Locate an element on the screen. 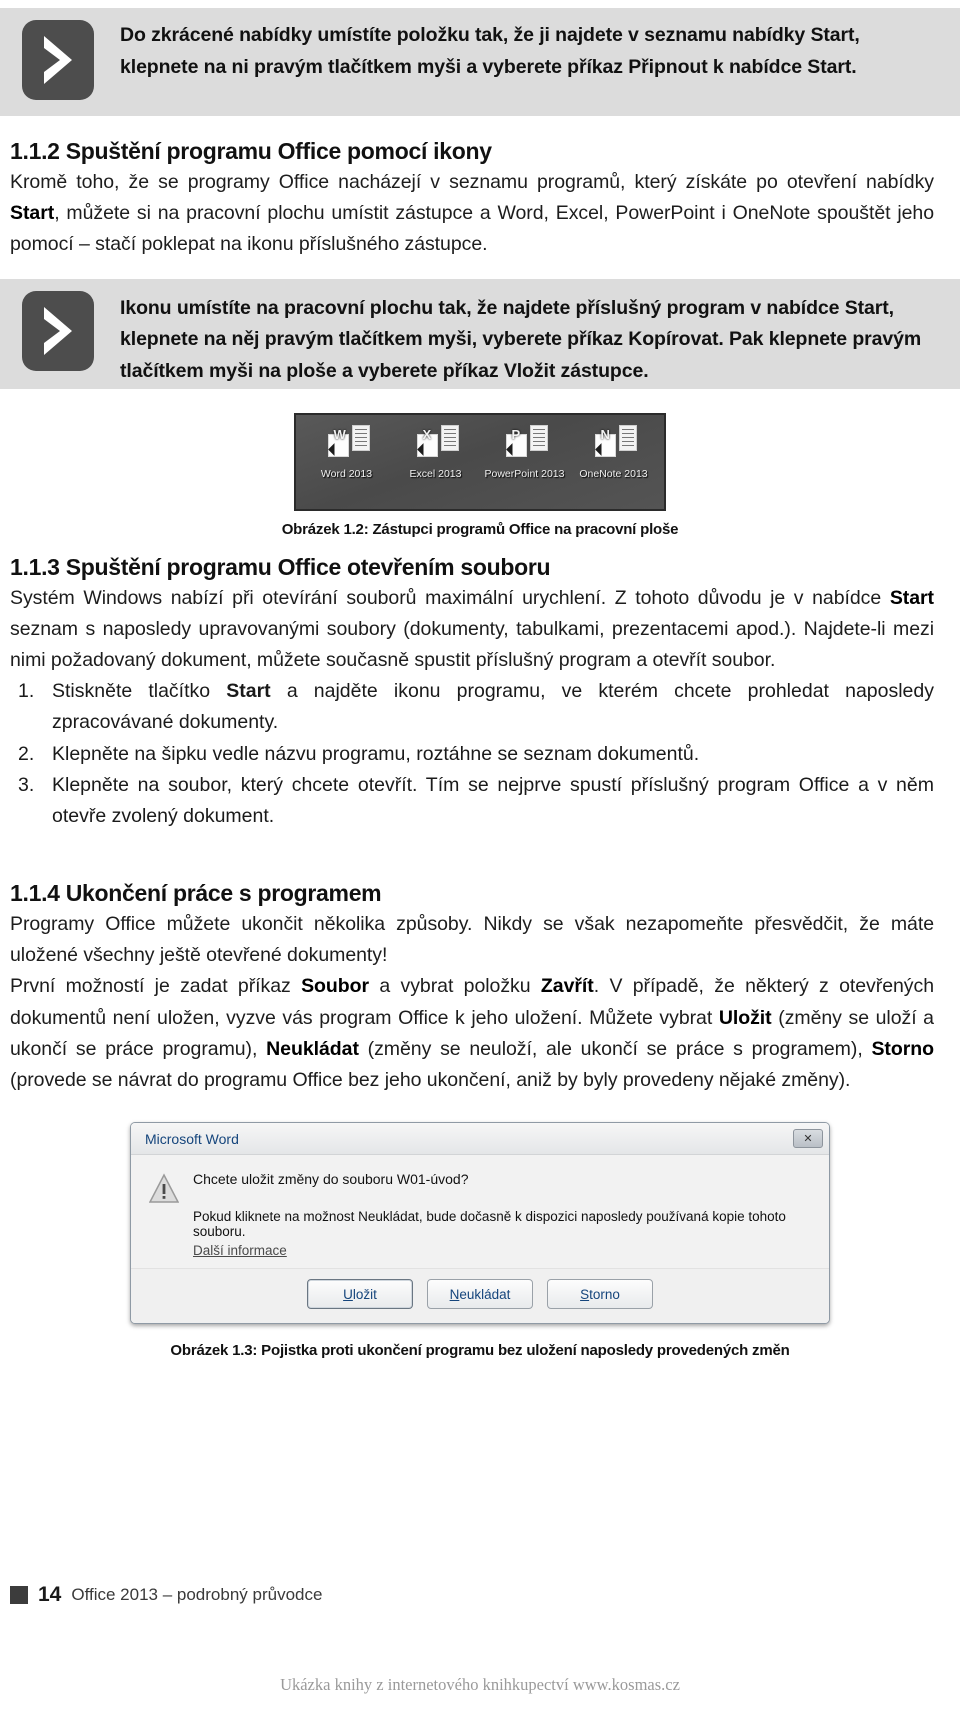 The image size is (960, 1719). app-letter: W is located at coordinates (339, 434).